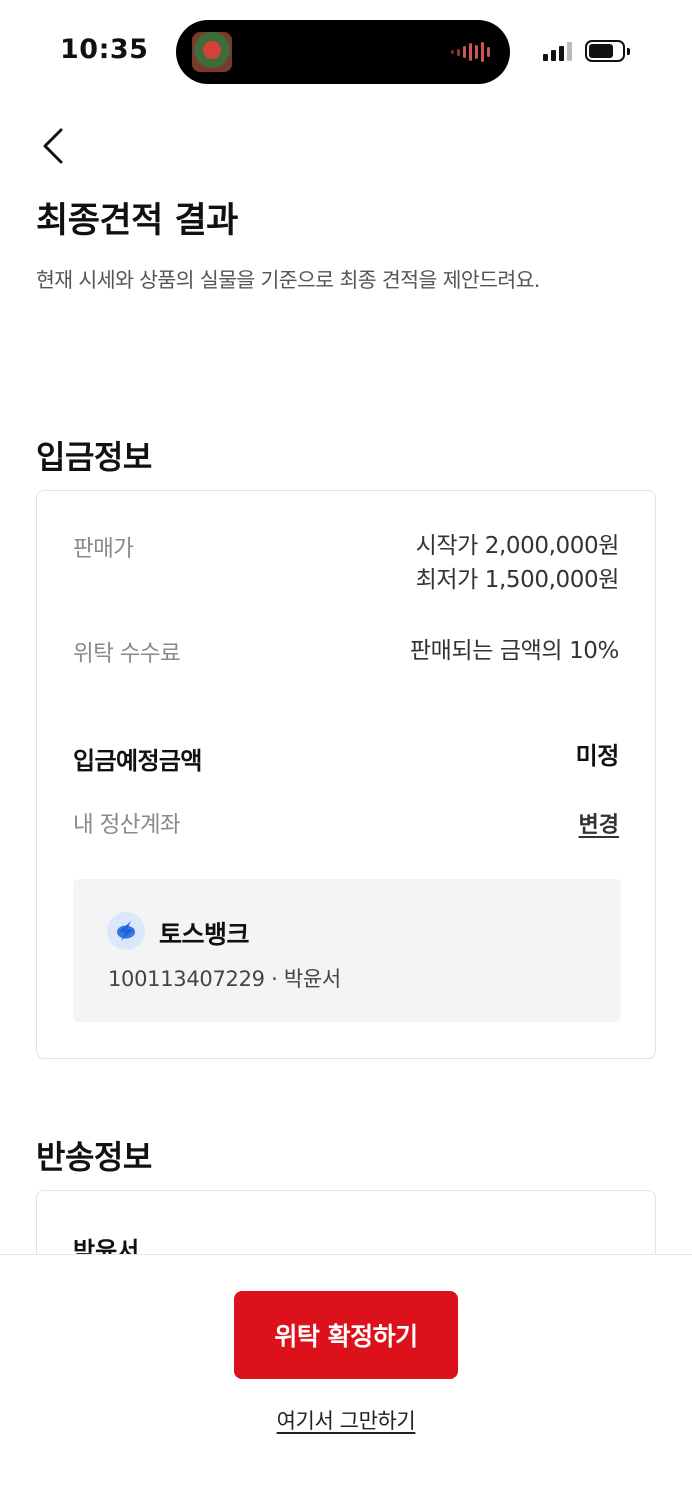 Image resolution: width=692 pixels, height=1500 pixels. What do you see at coordinates (557, 51) in the screenshot?
I see `cellular-signal-icon` at bounding box center [557, 51].